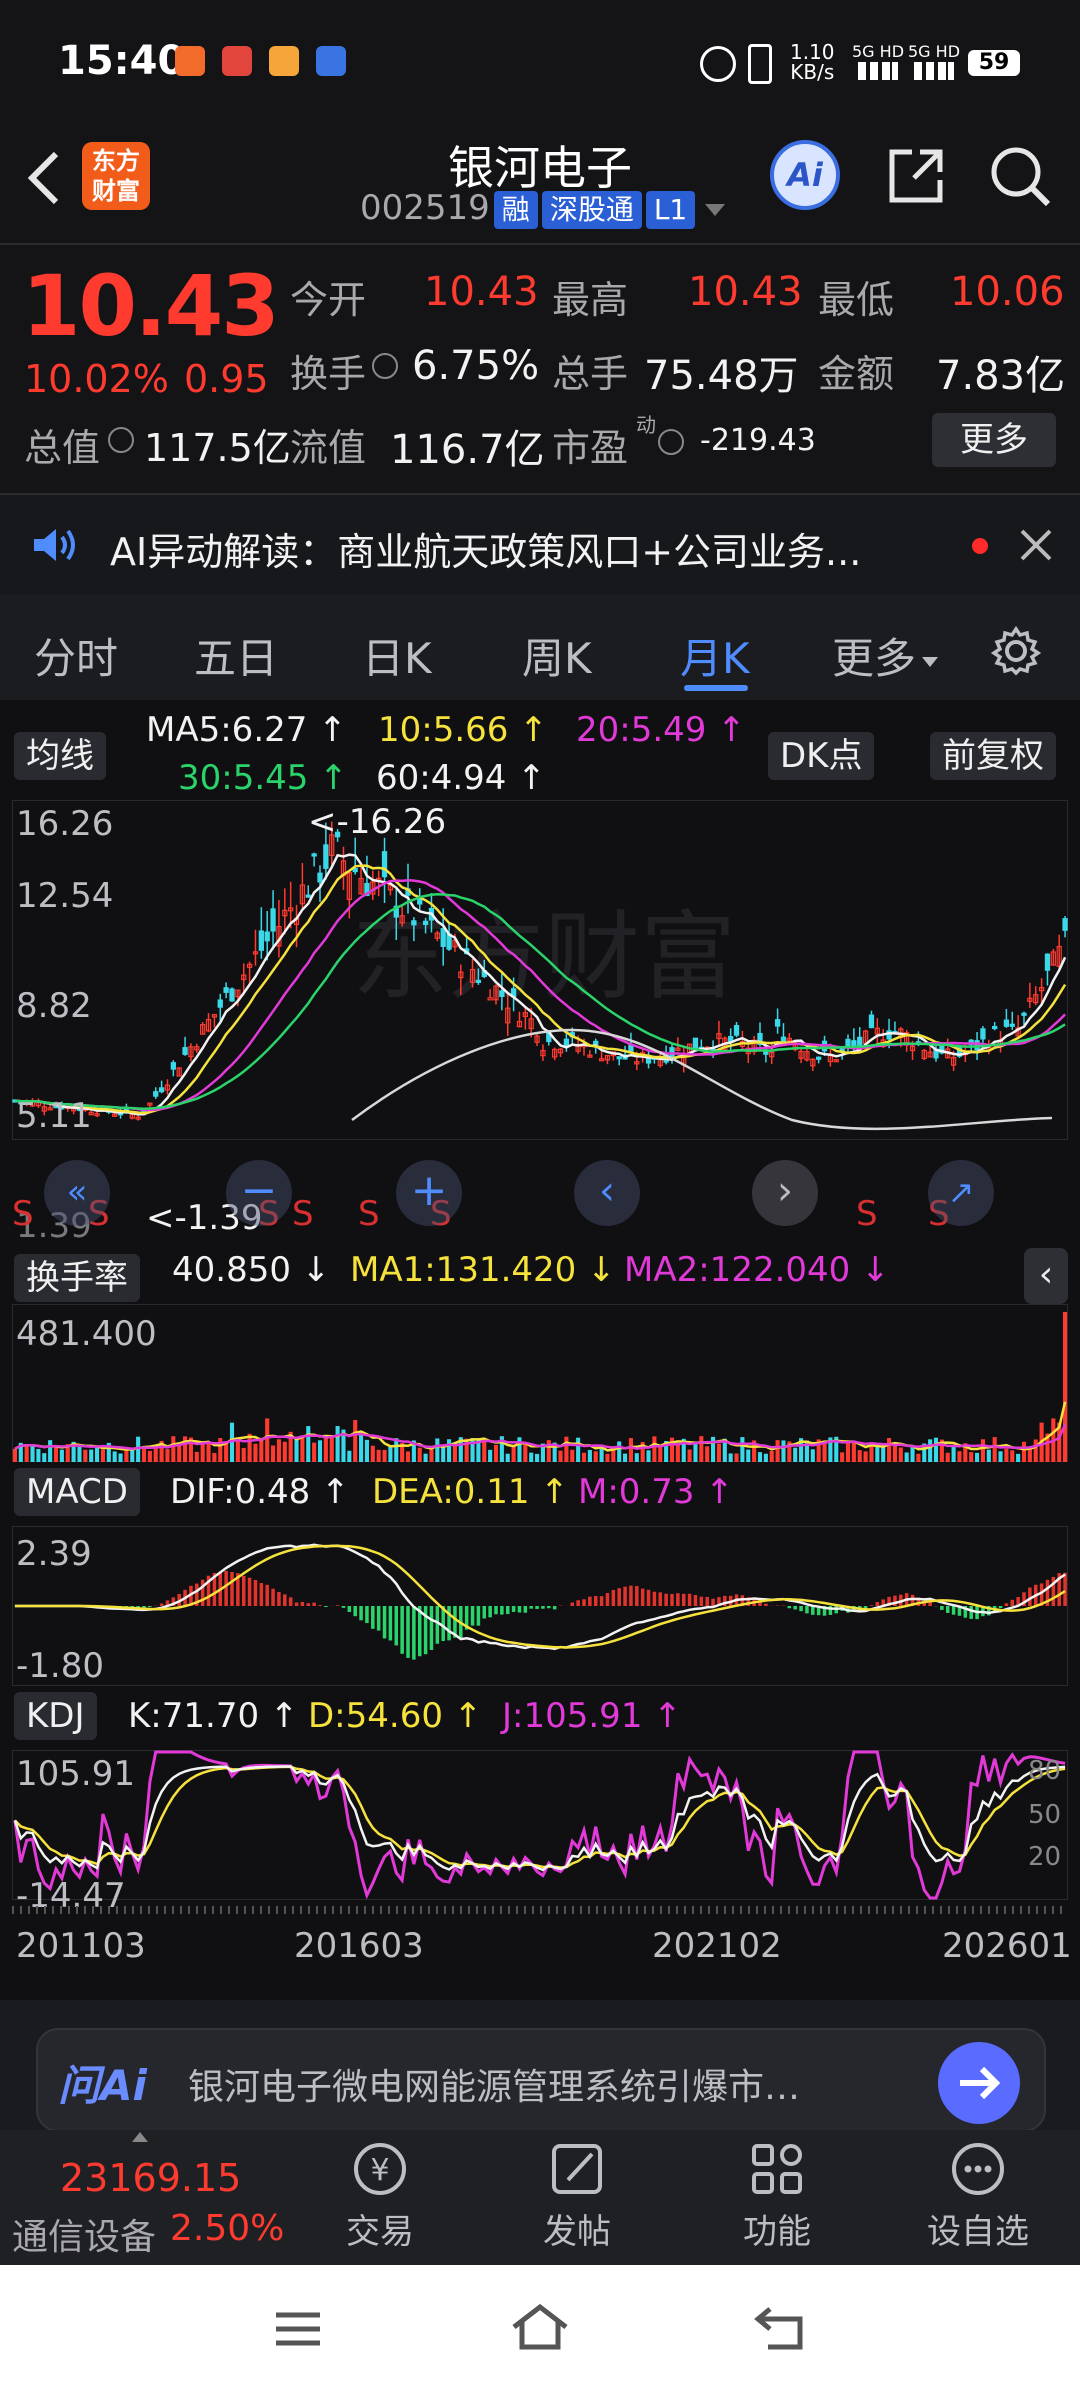 Image resolution: width=1080 pixels, height=2392 pixels. I want to click on stock-code-row: 002519 融深股通 L1, so click(543, 208).